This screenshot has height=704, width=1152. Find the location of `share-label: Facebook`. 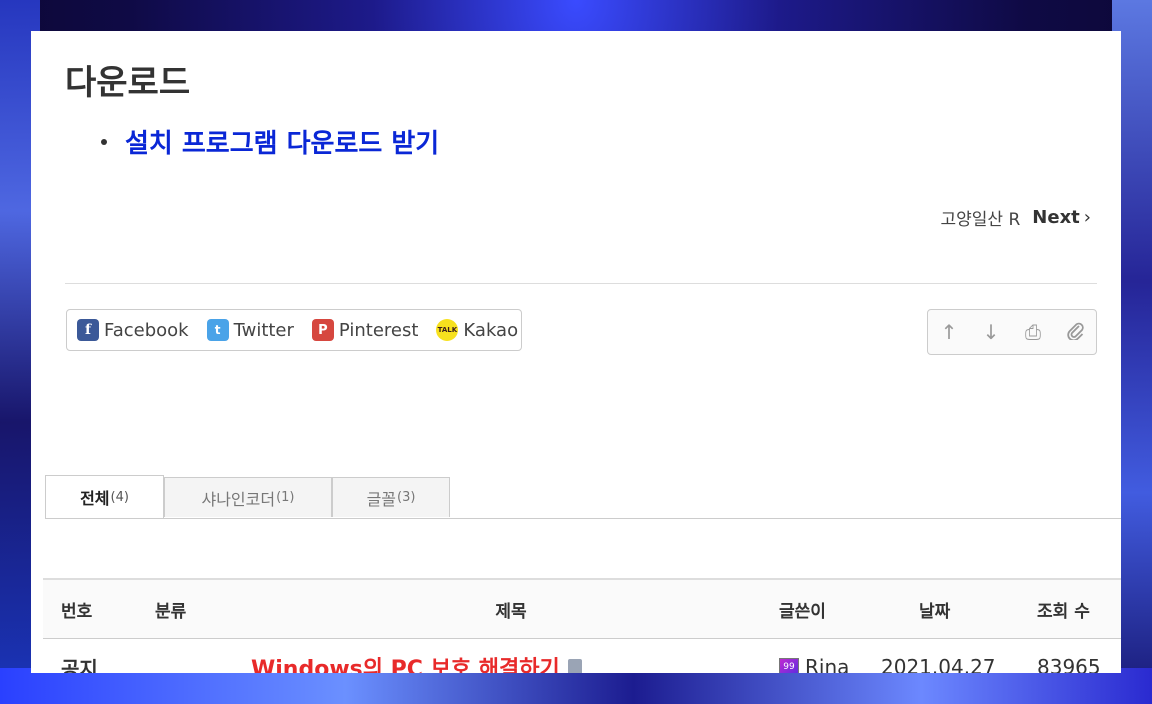

share-label: Facebook is located at coordinates (146, 330).